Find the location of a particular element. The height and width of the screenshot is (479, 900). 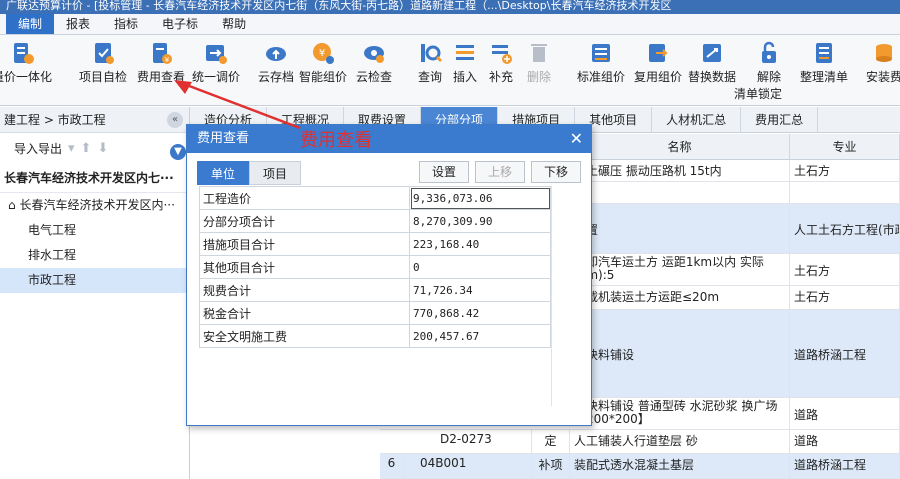

tab-fee-summary: 费用汇总 is located at coordinates (780, 119).